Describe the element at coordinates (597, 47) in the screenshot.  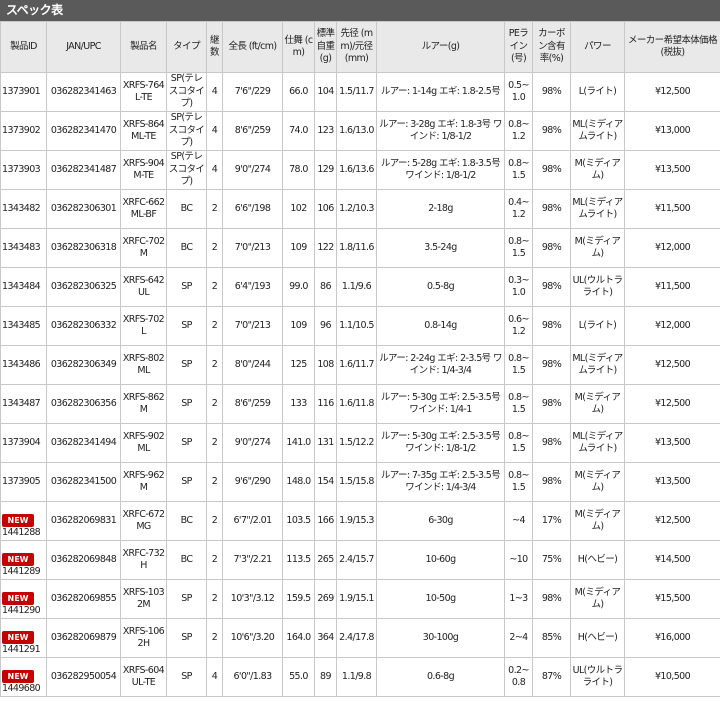
I see `header-power: パワー` at that location.